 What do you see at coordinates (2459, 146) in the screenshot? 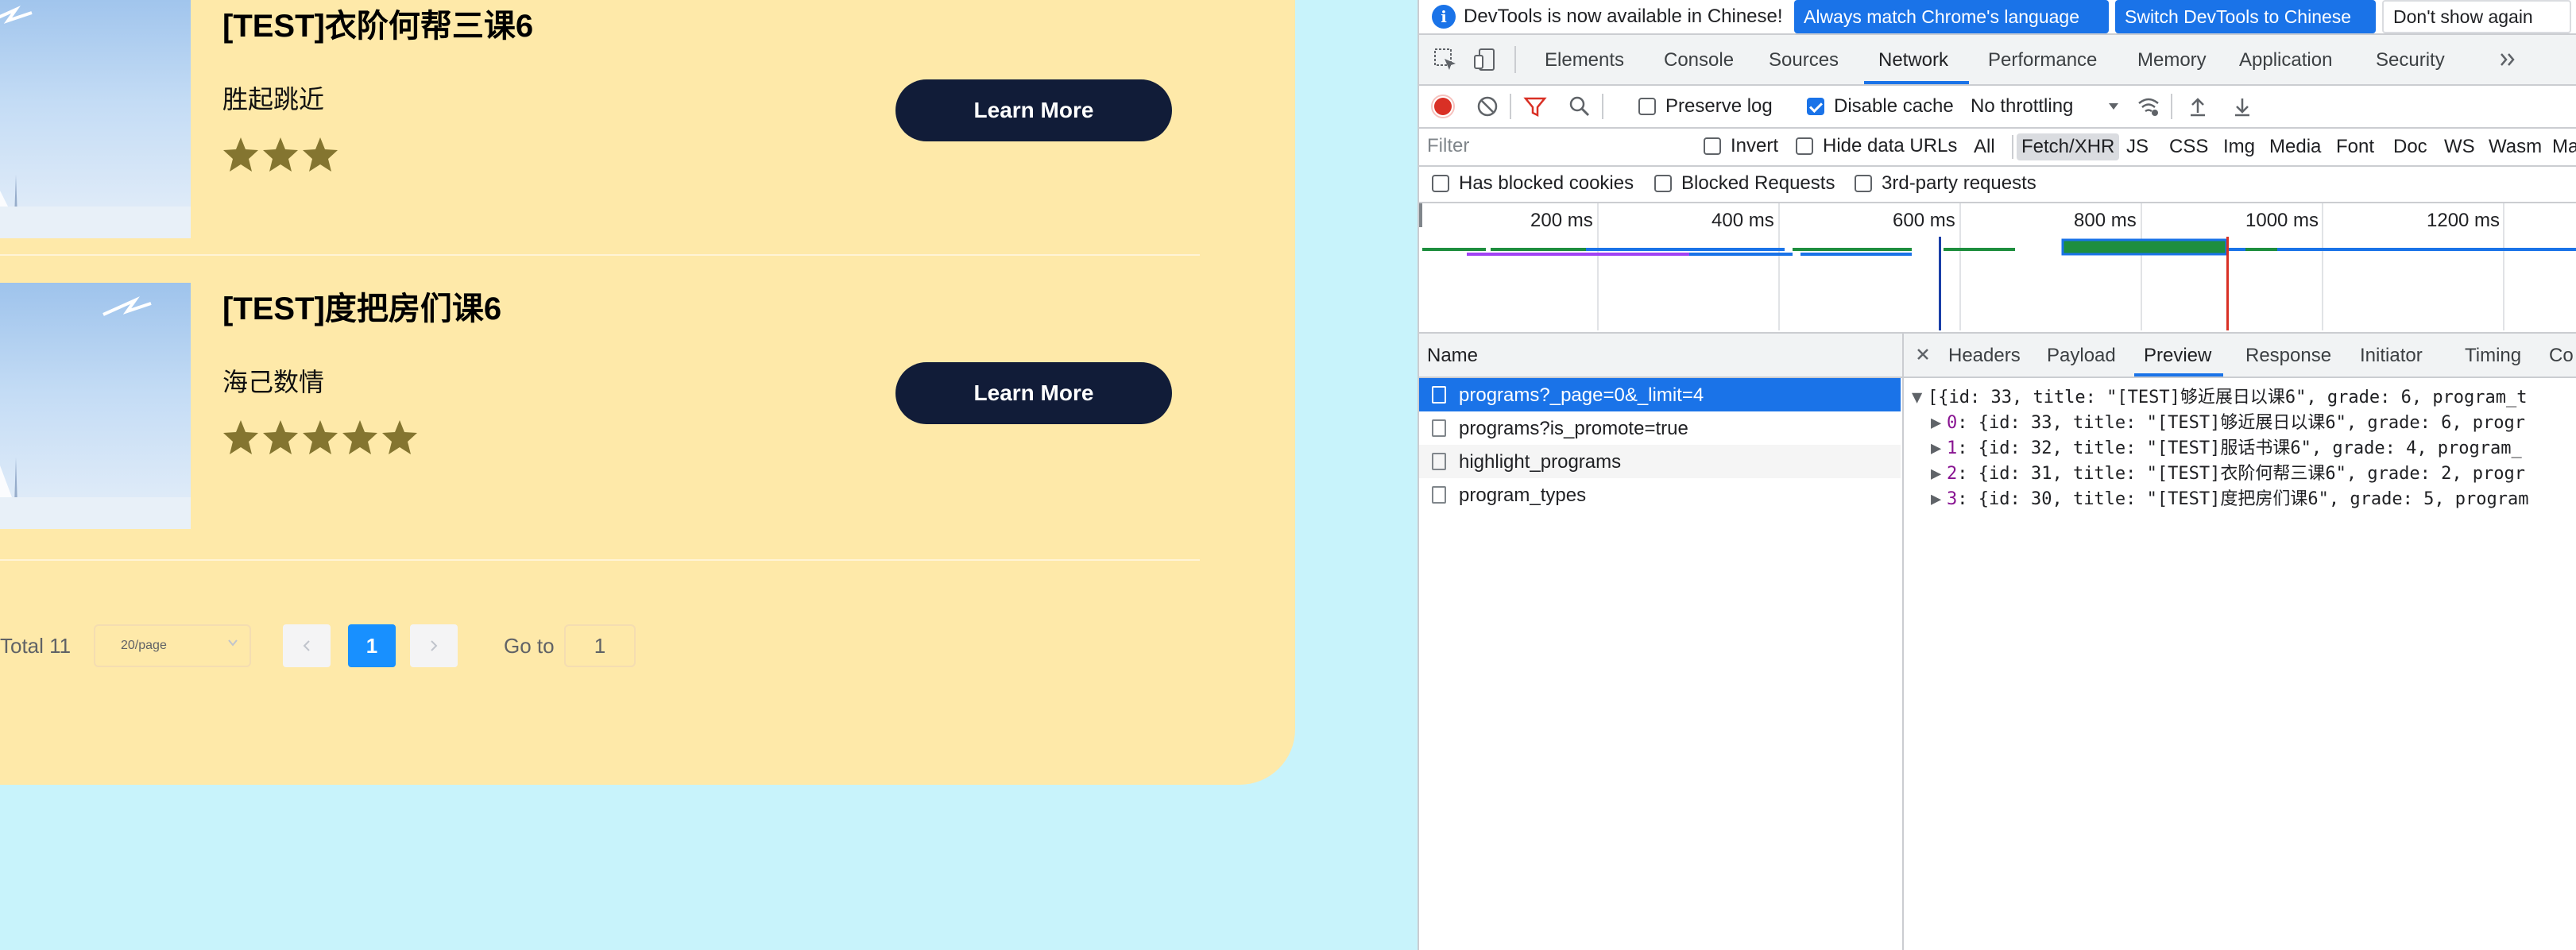
I see `type-ws: WS` at bounding box center [2459, 146].